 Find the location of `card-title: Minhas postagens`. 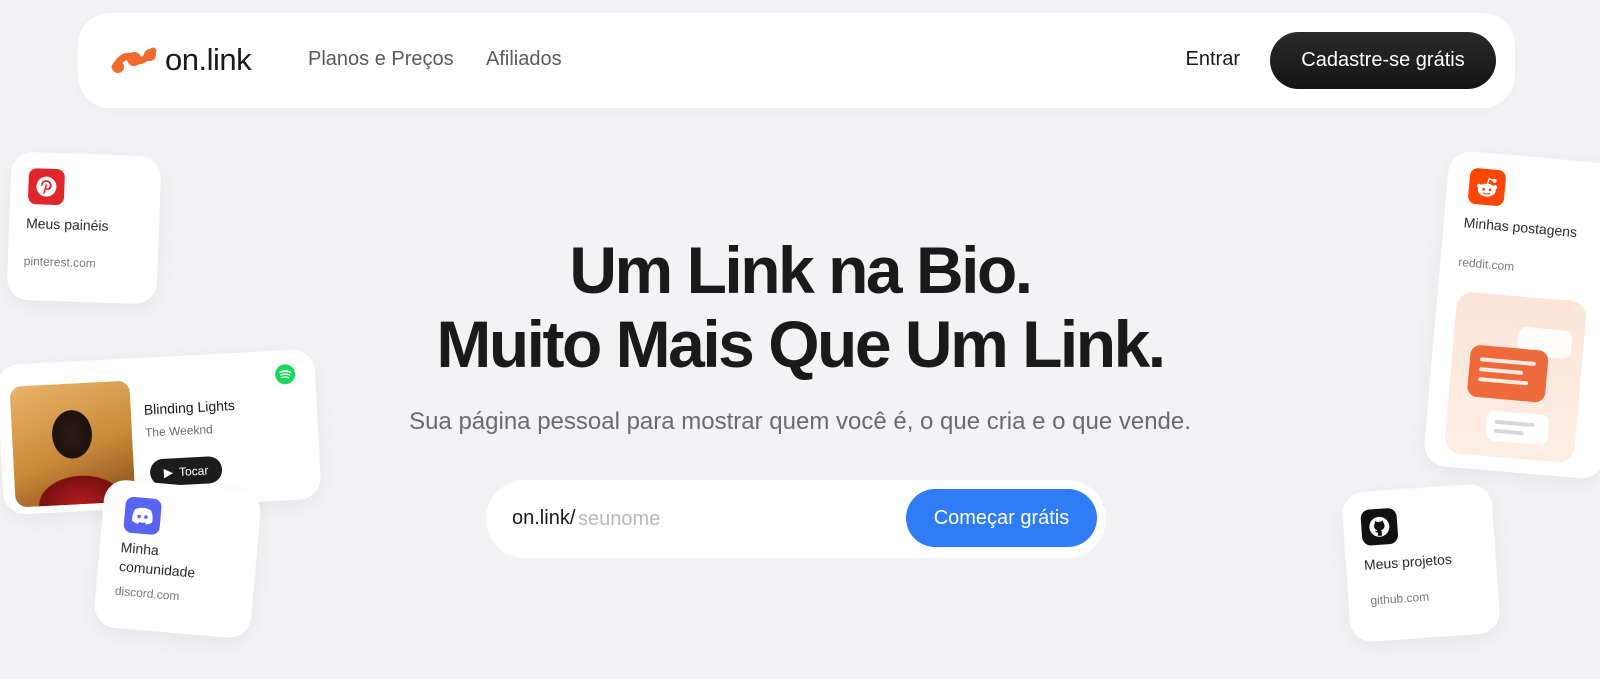

card-title: Minhas postagens is located at coordinates (1520, 227).